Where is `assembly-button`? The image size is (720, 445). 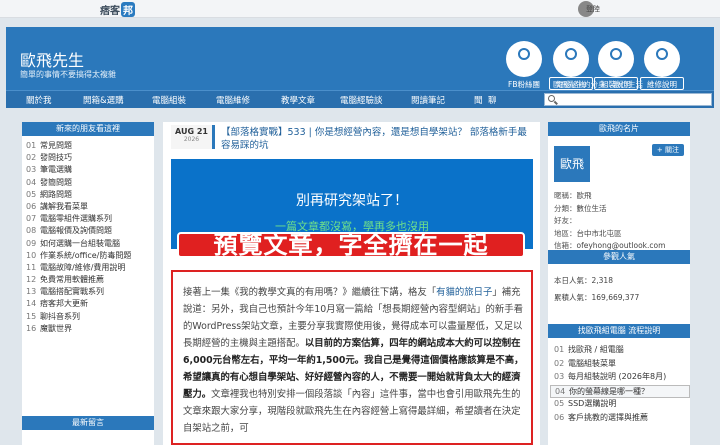 assembly-button is located at coordinates (616, 59).